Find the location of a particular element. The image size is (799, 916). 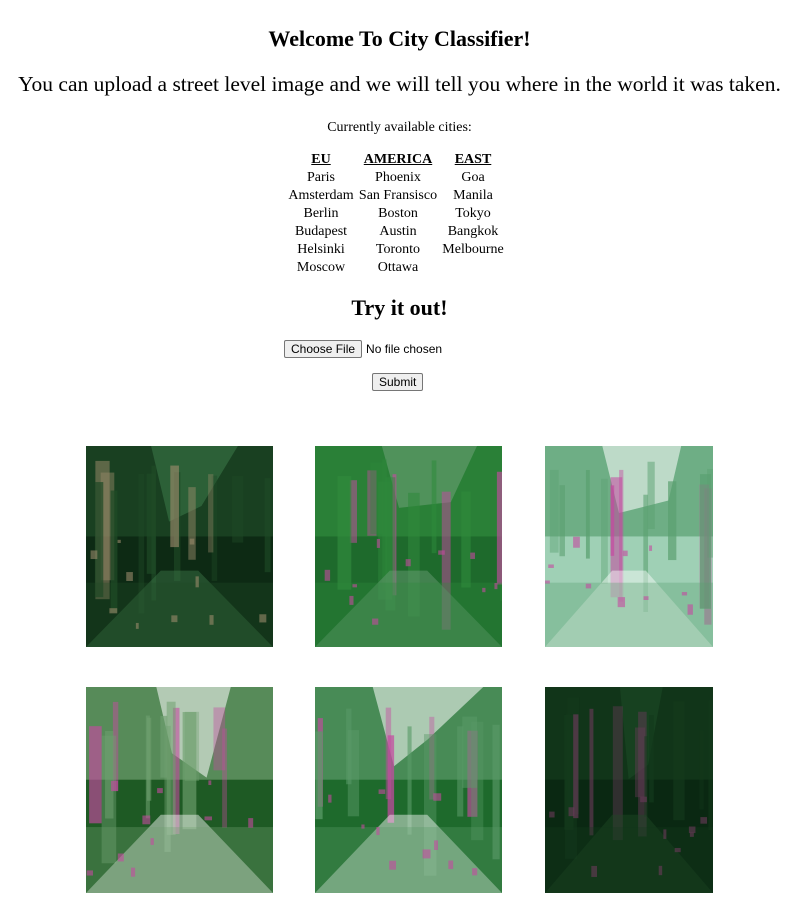

city-cell: Bangkok is located at coordinates (473, 231).